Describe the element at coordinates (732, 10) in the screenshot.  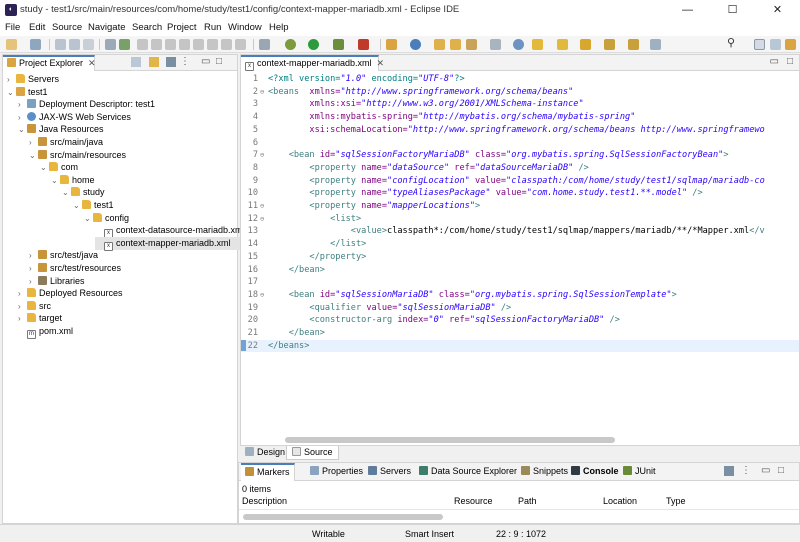
I see `maximize-button: ☐` at that location.